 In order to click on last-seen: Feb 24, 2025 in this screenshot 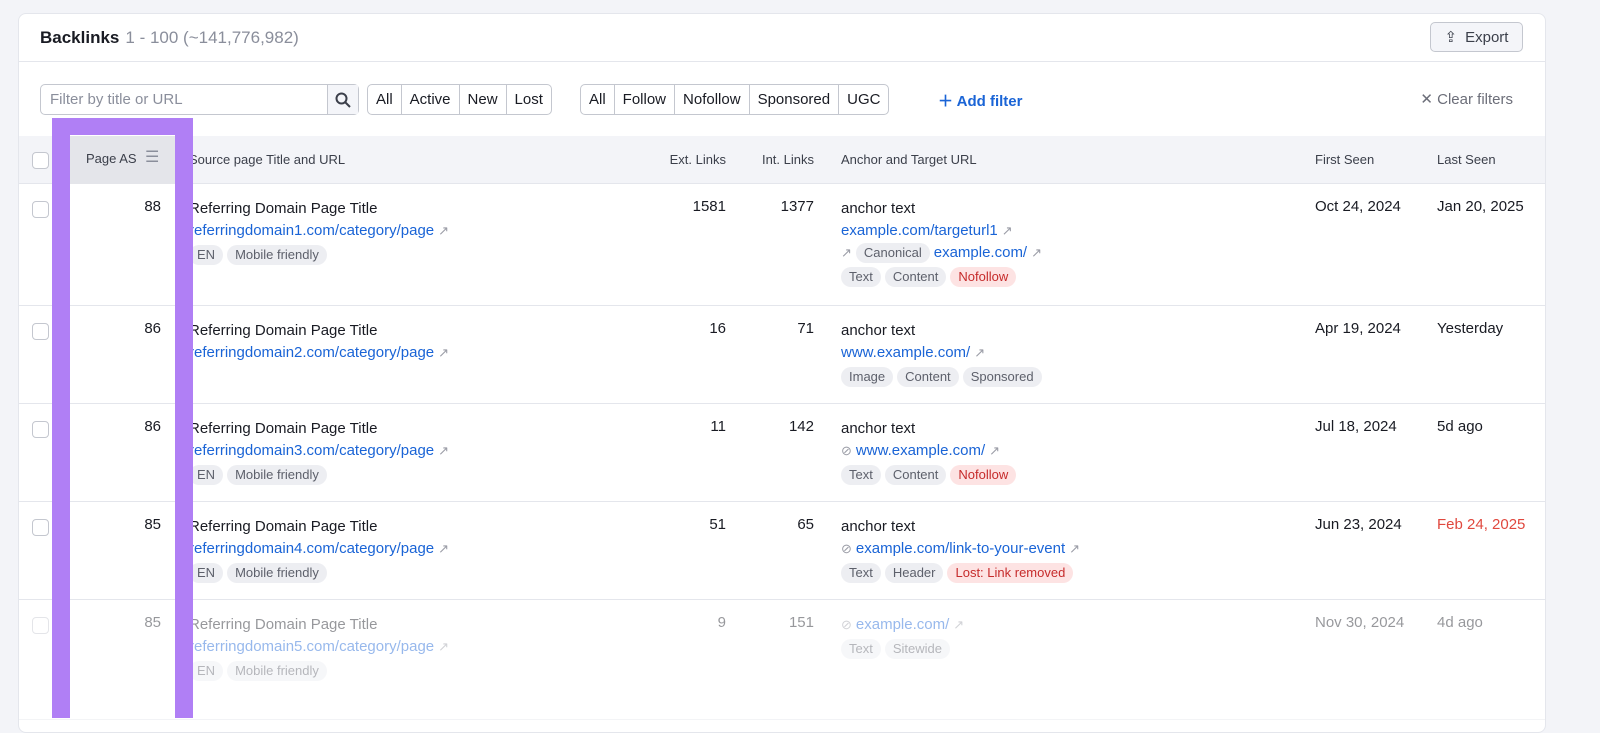, I will do `click(1481, 524)`.